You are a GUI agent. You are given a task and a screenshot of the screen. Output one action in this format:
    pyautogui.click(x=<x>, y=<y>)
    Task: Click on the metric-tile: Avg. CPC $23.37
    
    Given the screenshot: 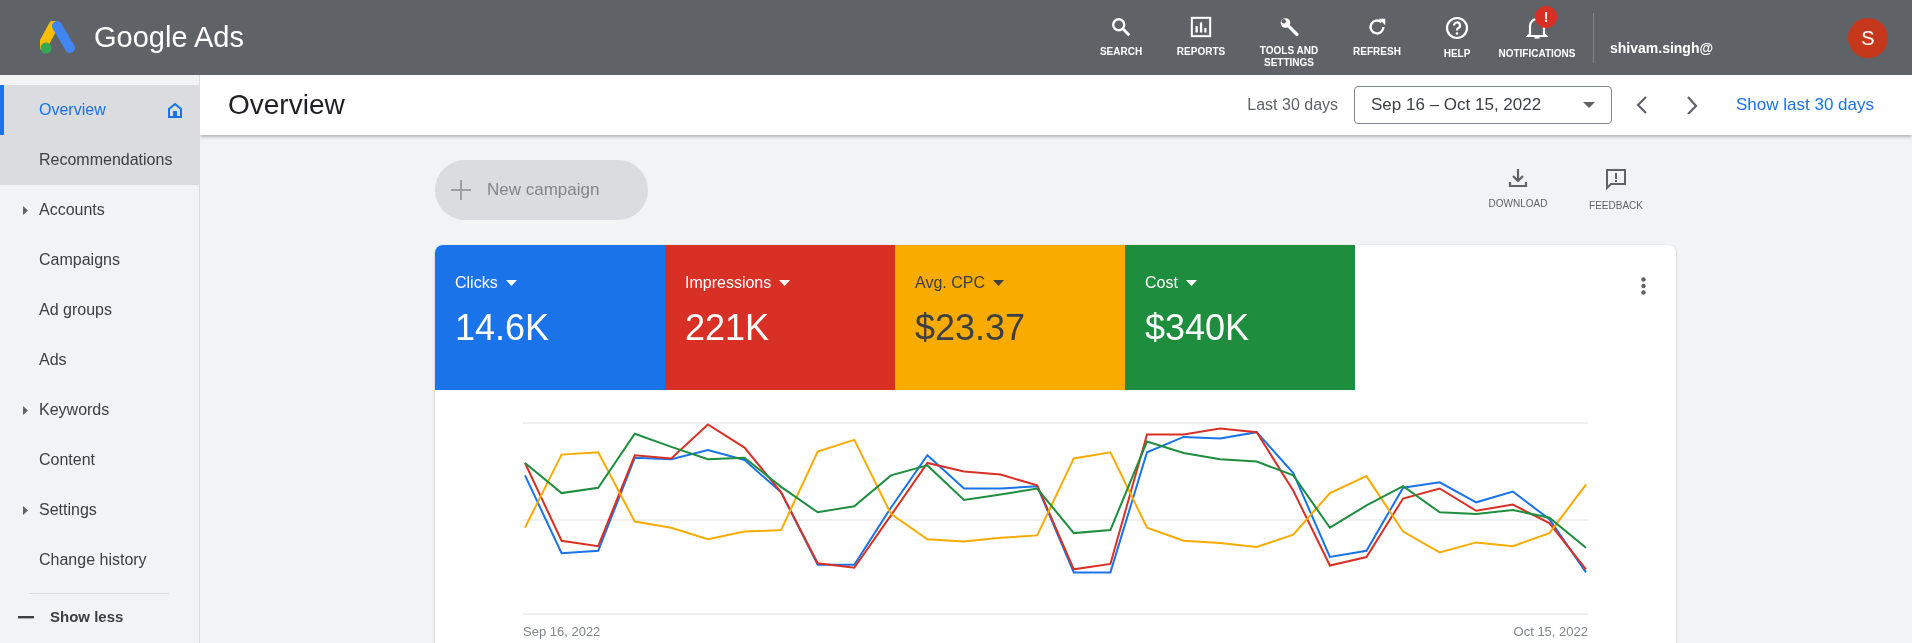 What is the action you would take?
    pyautogui.click(x=1010, y=317)
    